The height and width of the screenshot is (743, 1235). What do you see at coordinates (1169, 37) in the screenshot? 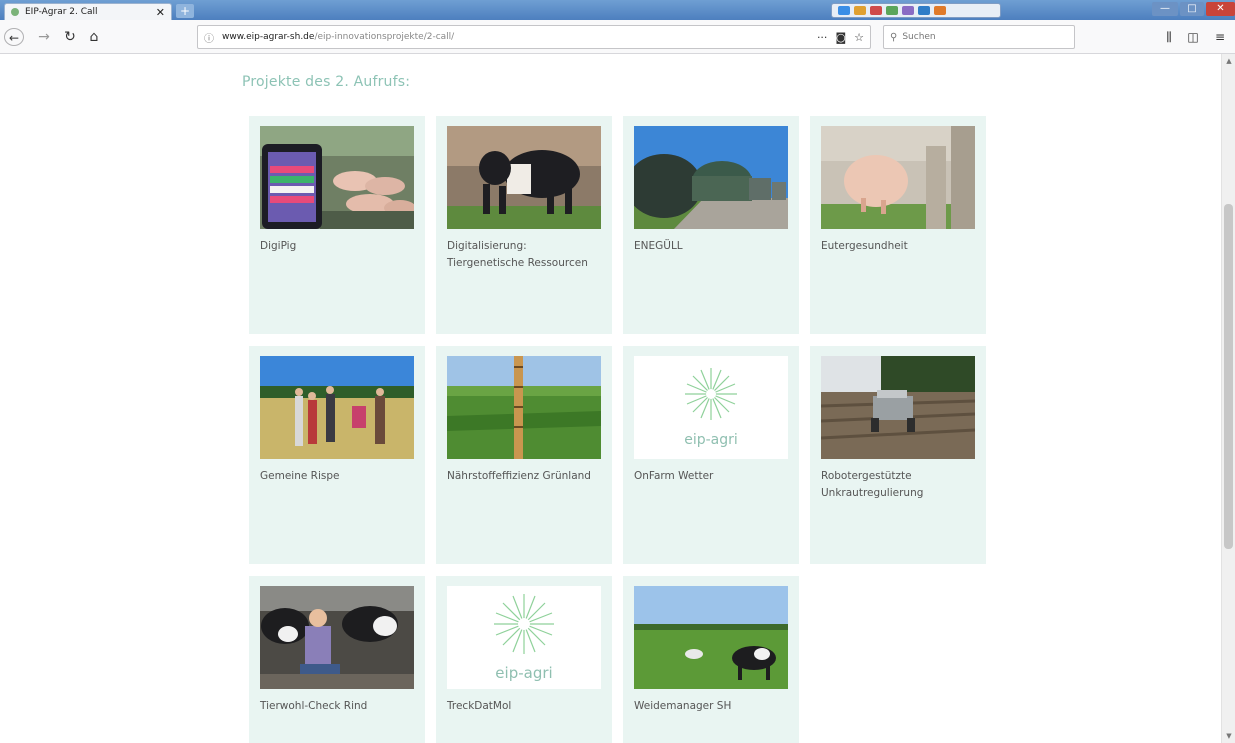
I see `library-icon: ⫼` at bounding box center [1169, 37].